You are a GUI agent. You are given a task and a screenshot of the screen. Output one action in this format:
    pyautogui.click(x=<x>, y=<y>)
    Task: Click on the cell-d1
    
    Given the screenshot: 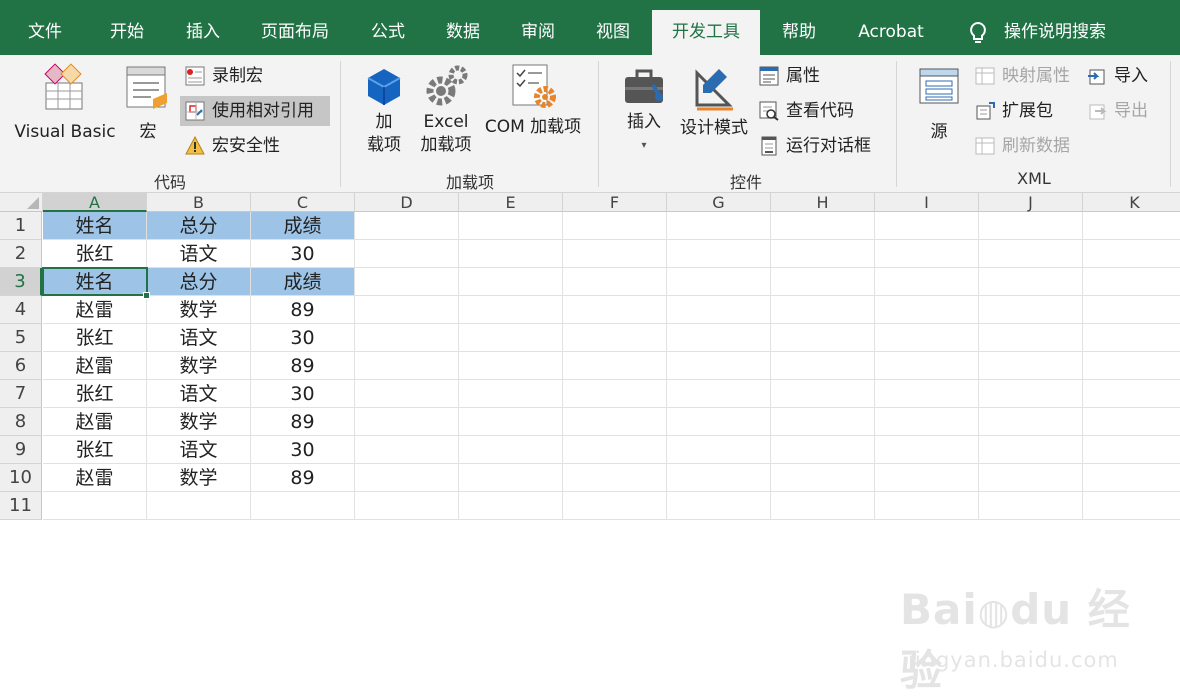 What is the action you would take?
    pyautogui.click(x=407, y=226)
    